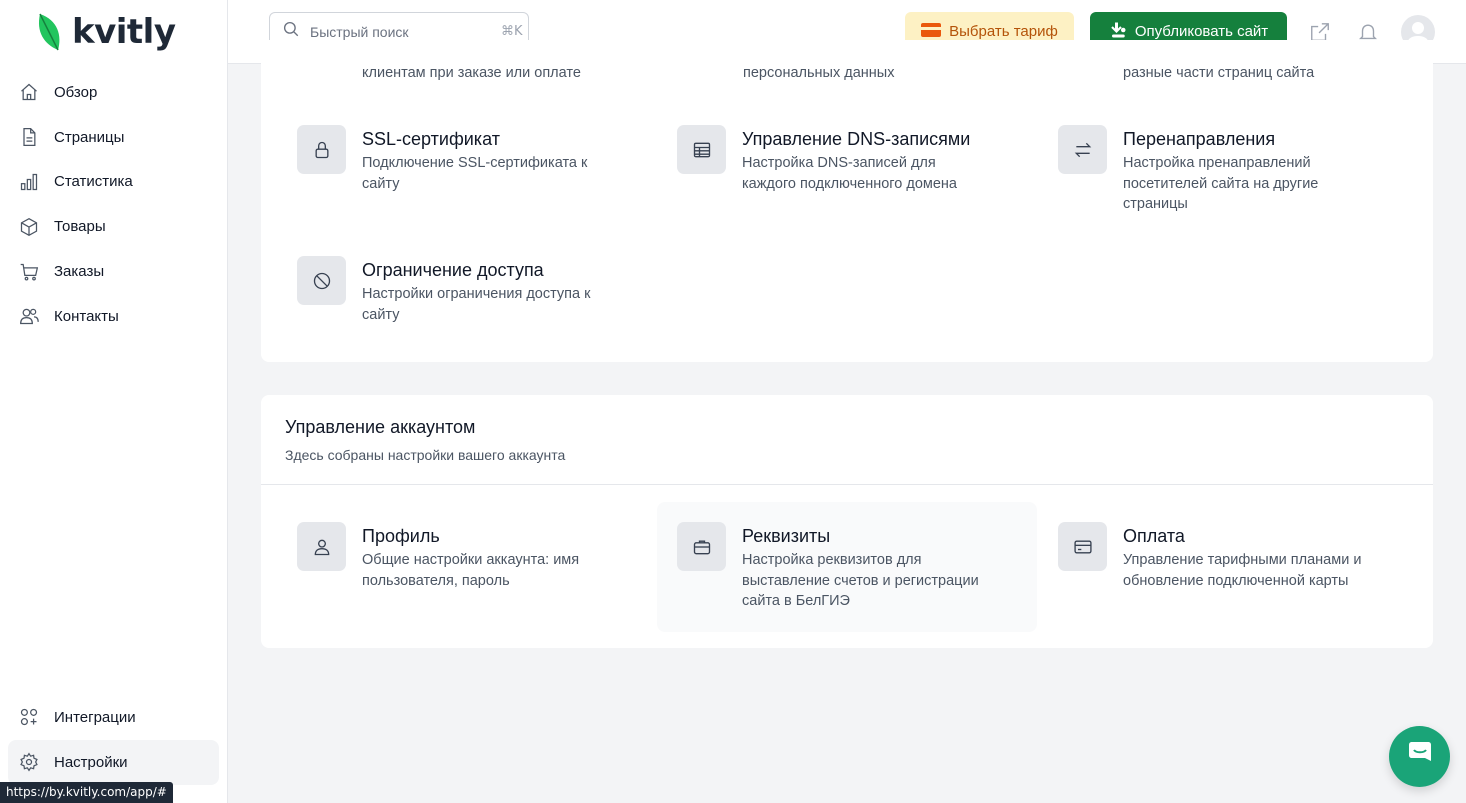 The height and width of the screenshot is (803, 1466). What do you see at coordinates (401, 536) in the screenshot?
I see `tile-title: Профиль` at bounding box center [401, 536].